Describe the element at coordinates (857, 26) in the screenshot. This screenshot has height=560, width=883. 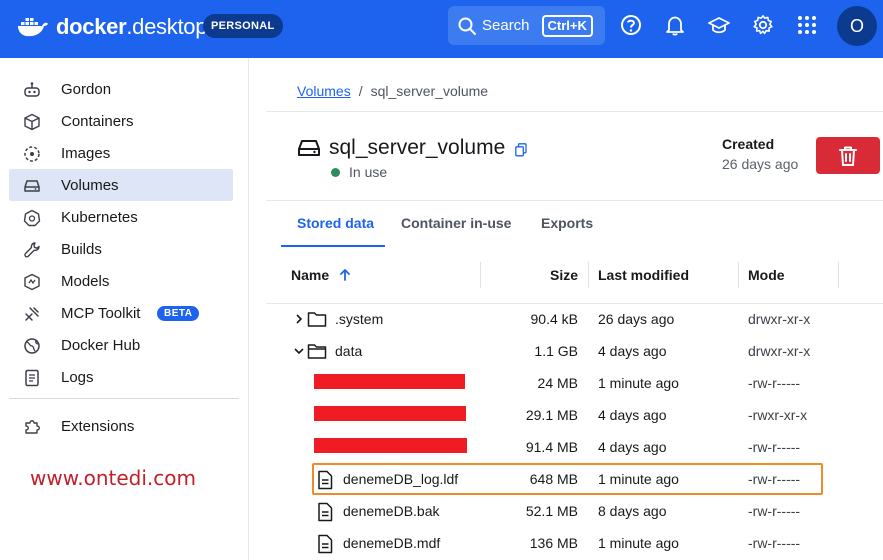
I see `user-avatar: O` at that location.